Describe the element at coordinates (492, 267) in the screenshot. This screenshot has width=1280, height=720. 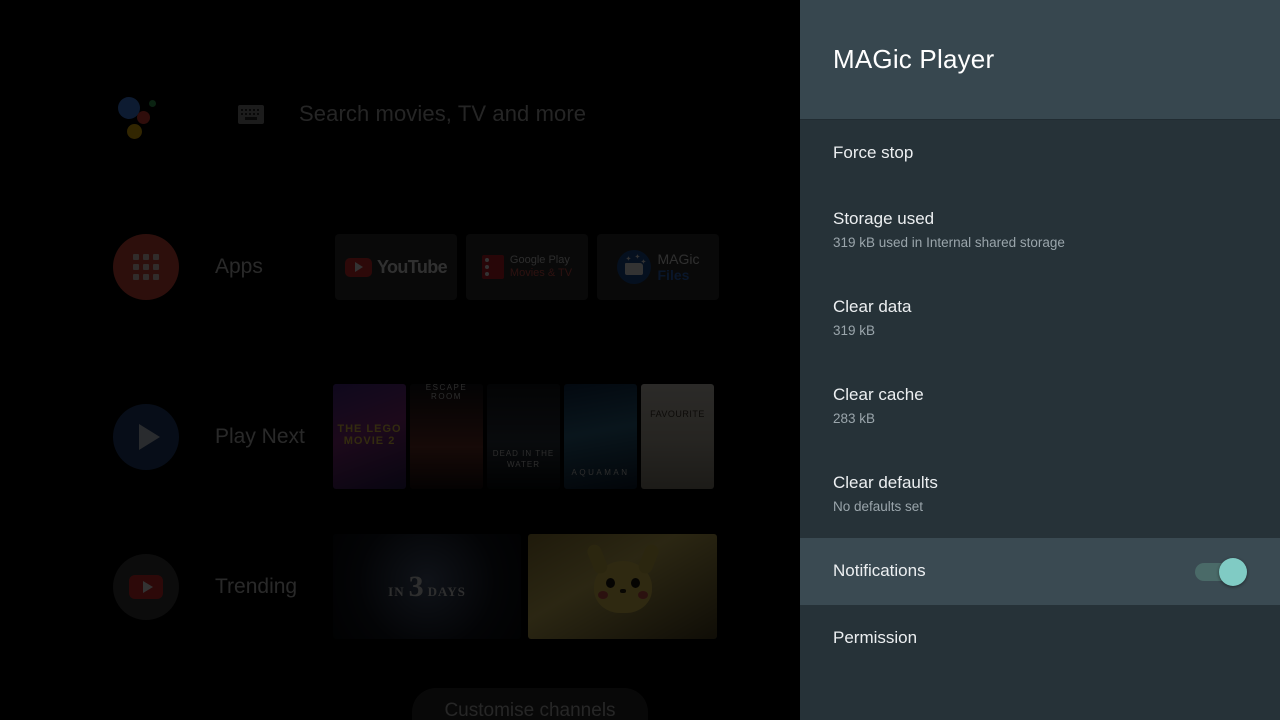
I see `play-clapper-icon` at that location.